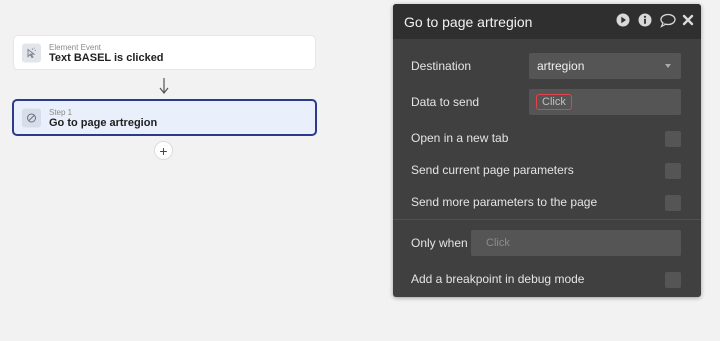 The image size is (720, 341). I want to click on info-icon, so click(645, 20).